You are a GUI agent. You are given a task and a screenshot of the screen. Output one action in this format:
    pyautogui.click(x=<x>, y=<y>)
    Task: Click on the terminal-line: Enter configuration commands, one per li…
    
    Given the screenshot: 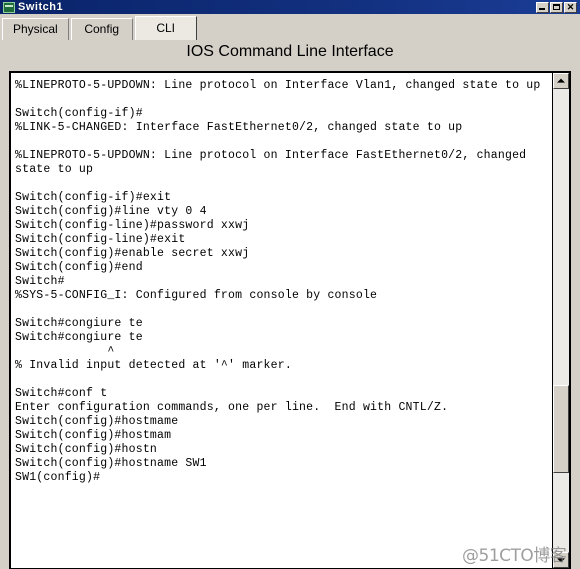 What is the action you would take?
    pyautogui.click(x=232, y=407)
    